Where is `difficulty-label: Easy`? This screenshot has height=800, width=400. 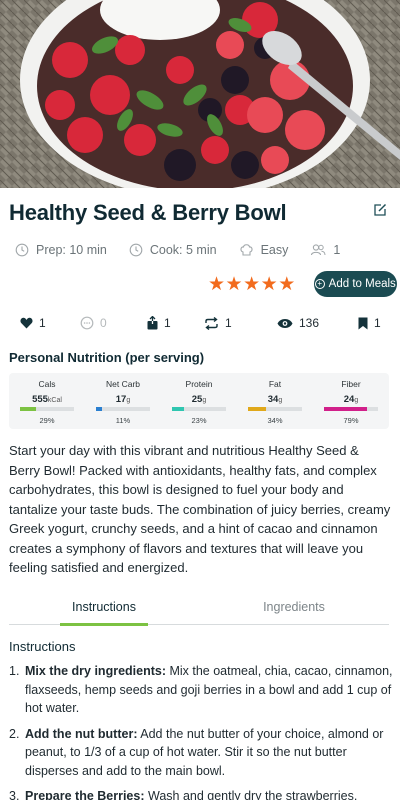
difficulty-label: Easy is located at coordinates (274, 250).